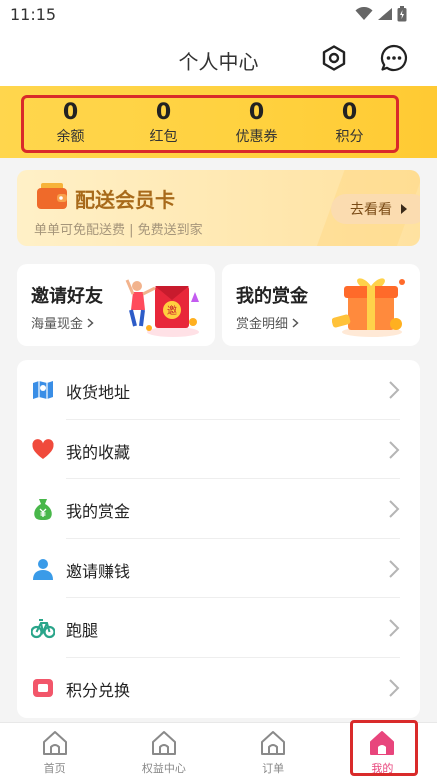 This screenshot has height=777, width=437. What do you see at coordinates (98, 392) in the screenshot?
I see `menu-label: 收货地址` at bounding box center [98, 392].